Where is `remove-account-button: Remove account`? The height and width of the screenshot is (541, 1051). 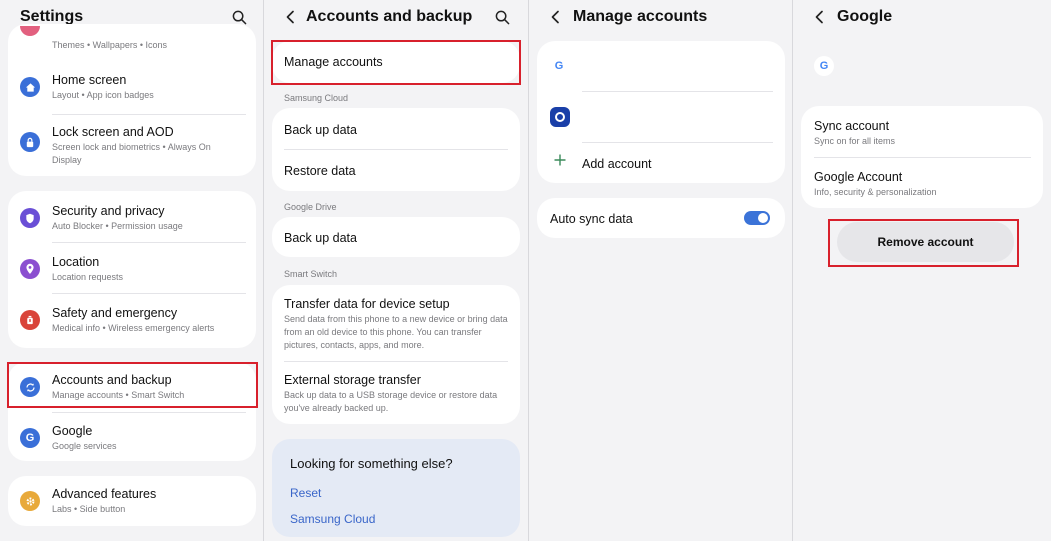 remove-account-button: Remove account is located at coordinates (925, 242).